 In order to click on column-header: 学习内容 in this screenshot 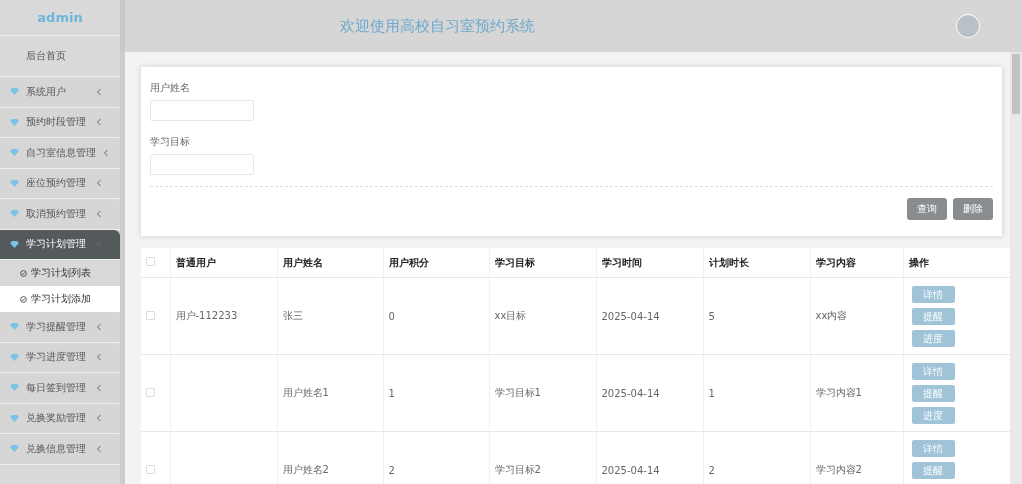, I will do `click(856, 263)`.